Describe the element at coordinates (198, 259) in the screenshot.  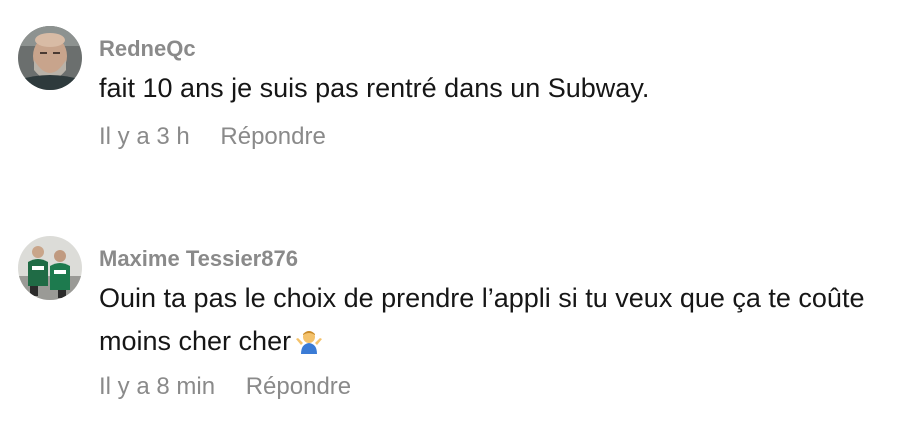
I see `comment-username: Maxime Tessier876` at that location.